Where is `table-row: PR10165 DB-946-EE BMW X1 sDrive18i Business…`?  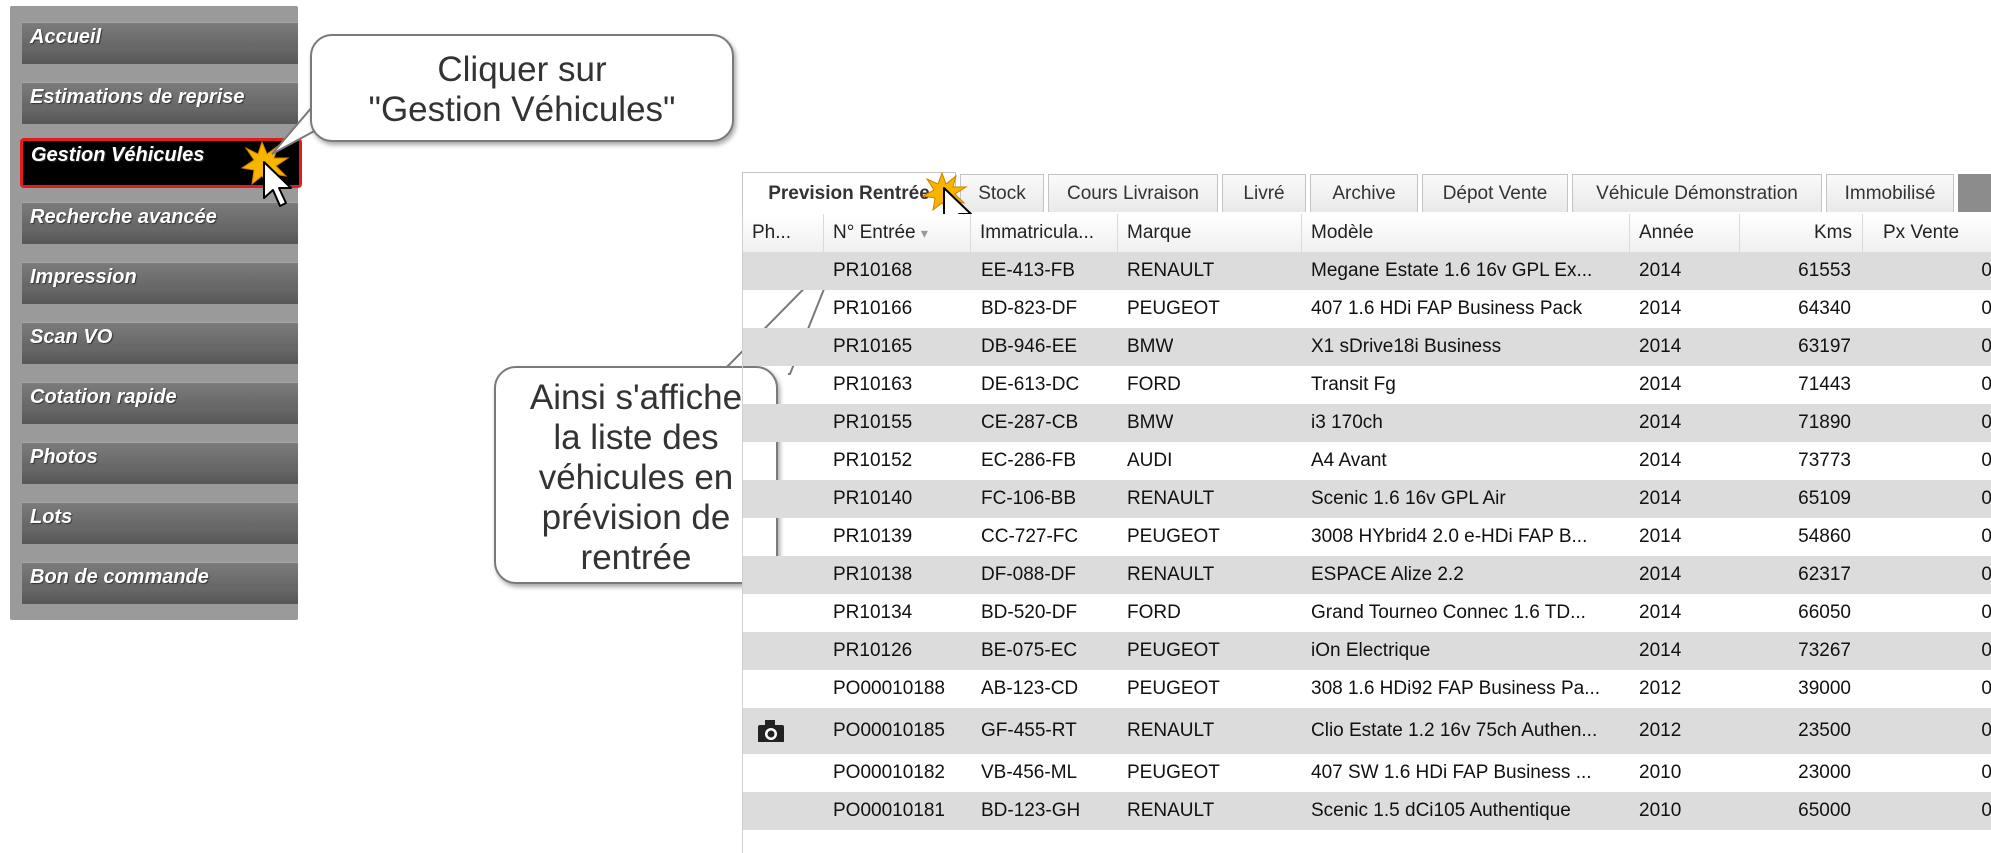
table-row: PR10165 DB-946-EE BMW X1 sDrive18i Business… is located at coordinates (1367, 347).